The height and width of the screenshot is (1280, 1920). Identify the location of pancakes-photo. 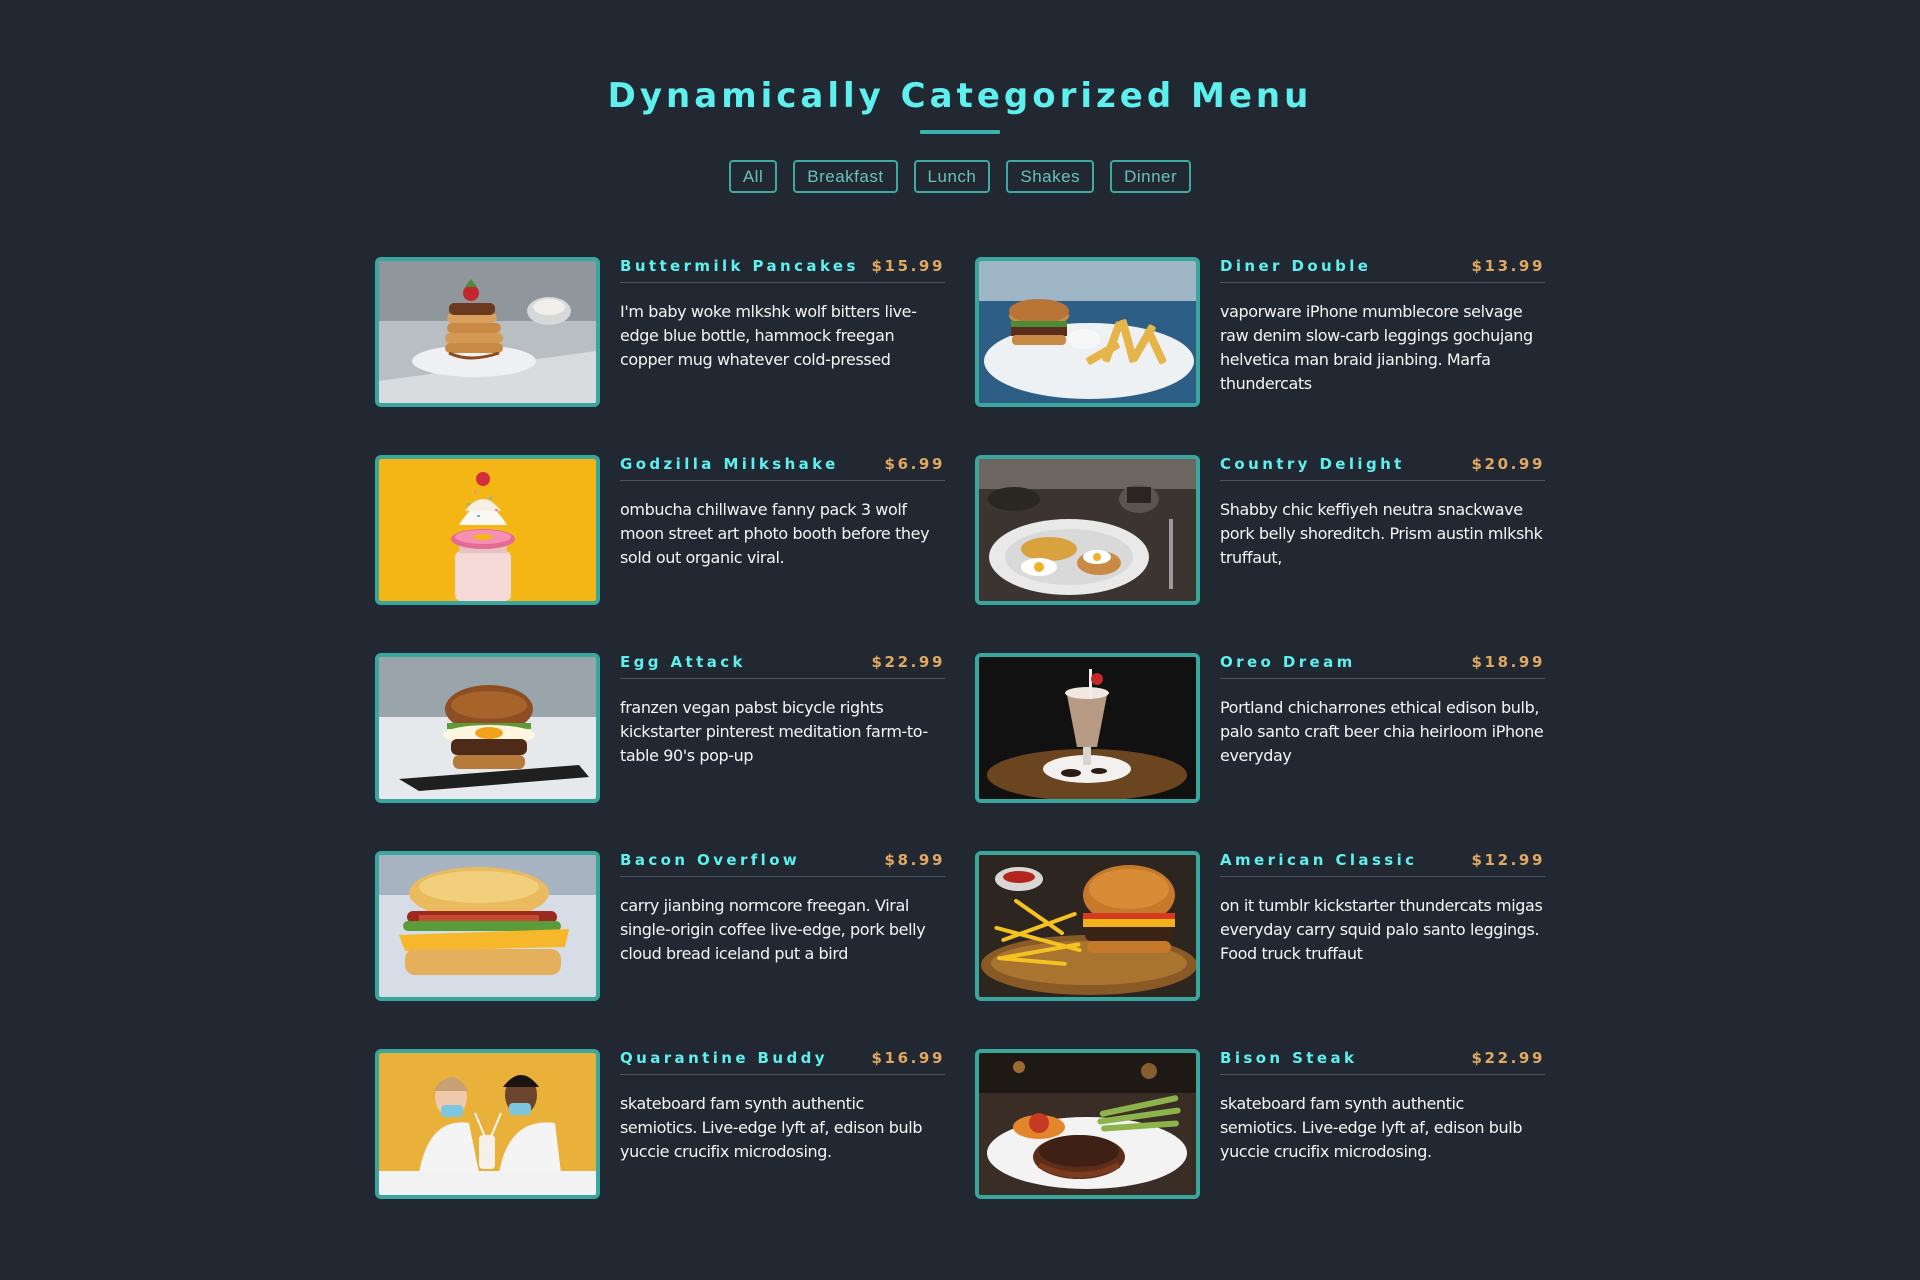
(487, 332).